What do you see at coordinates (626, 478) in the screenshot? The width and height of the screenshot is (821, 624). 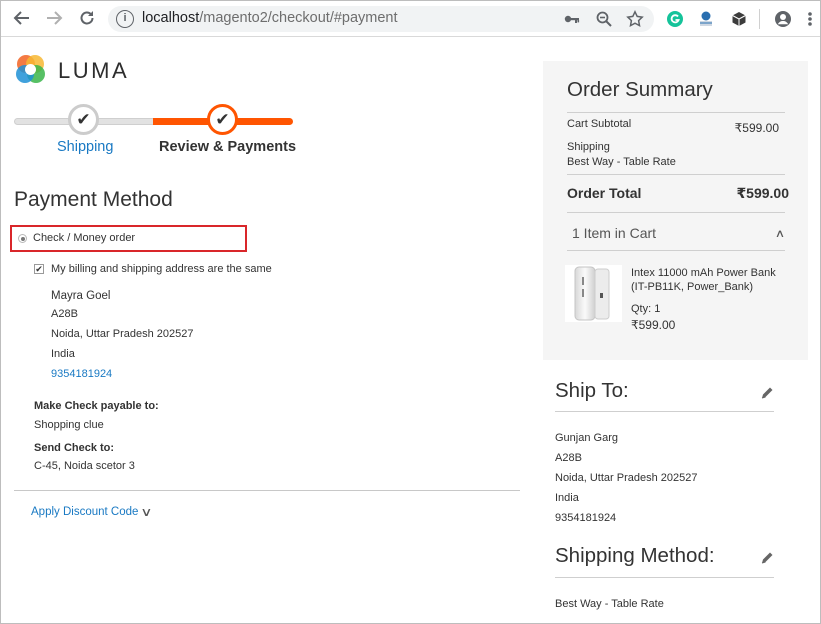 I see `ship-to-city: Noida, Uttar Pradesh 202527` at bounding box center [626, 478].